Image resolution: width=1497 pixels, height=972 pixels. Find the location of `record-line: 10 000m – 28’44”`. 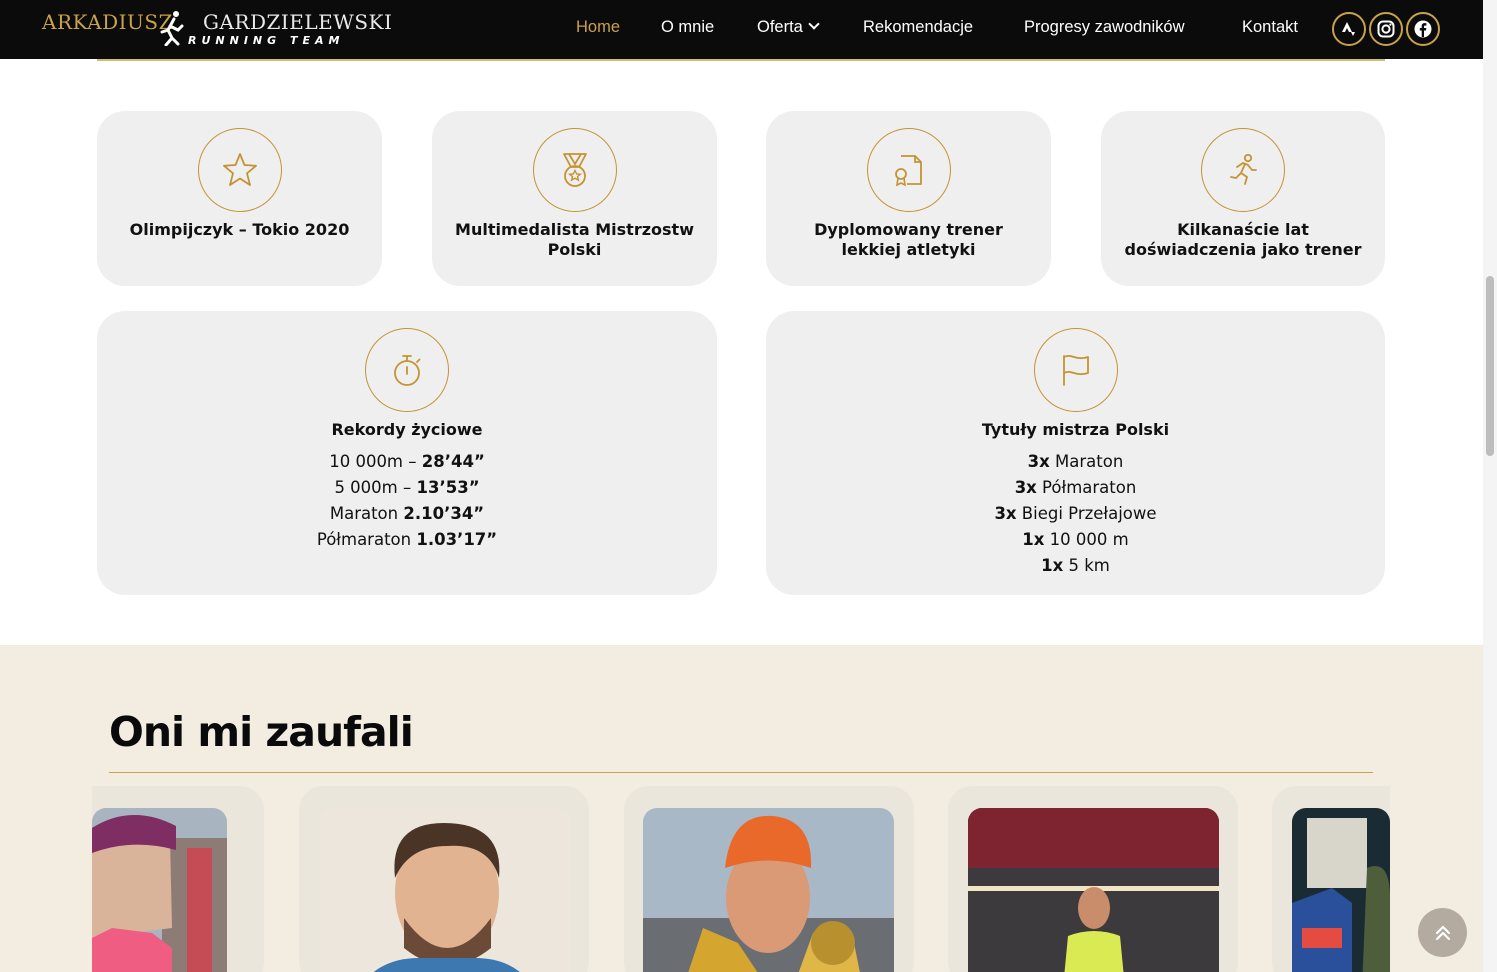

record-line: 10 000m – 28’44” is located at coordinates (407, 462).